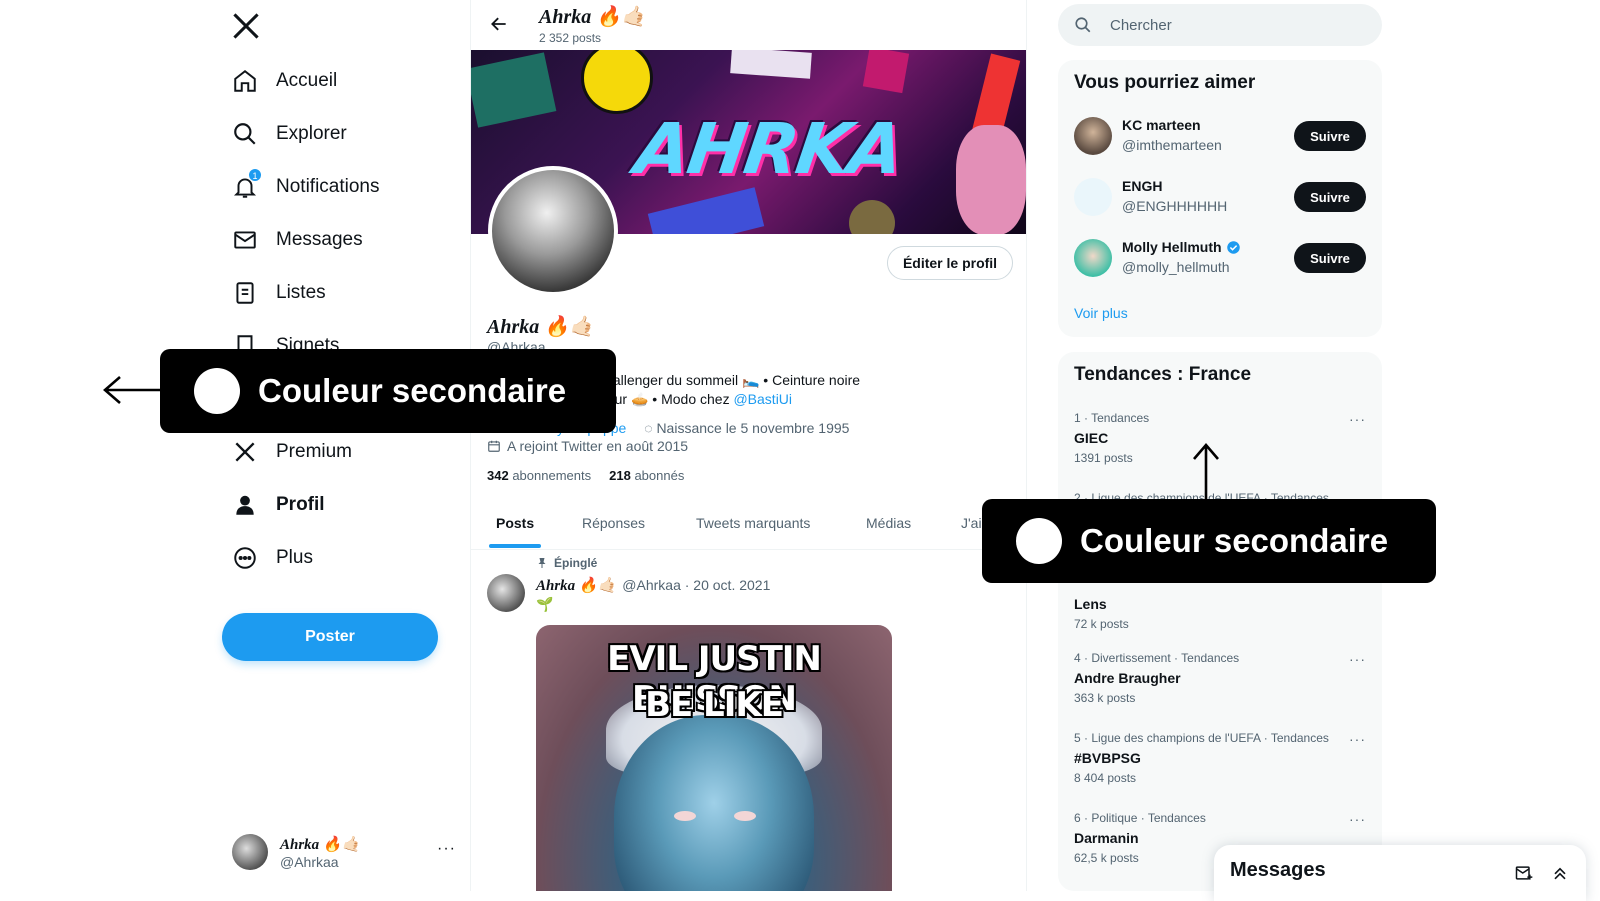  What do you see at coordinates (1090, 604) in the screenshot?
I see `trend-title: Lens` at bounding box center [1090, 604].